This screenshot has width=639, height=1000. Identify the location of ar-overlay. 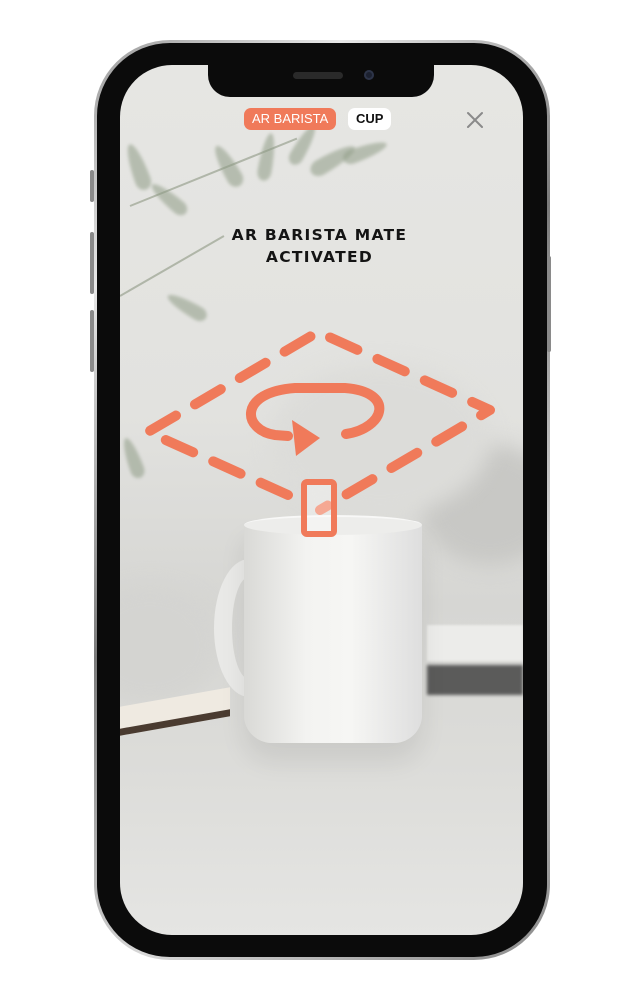
(319, 432).